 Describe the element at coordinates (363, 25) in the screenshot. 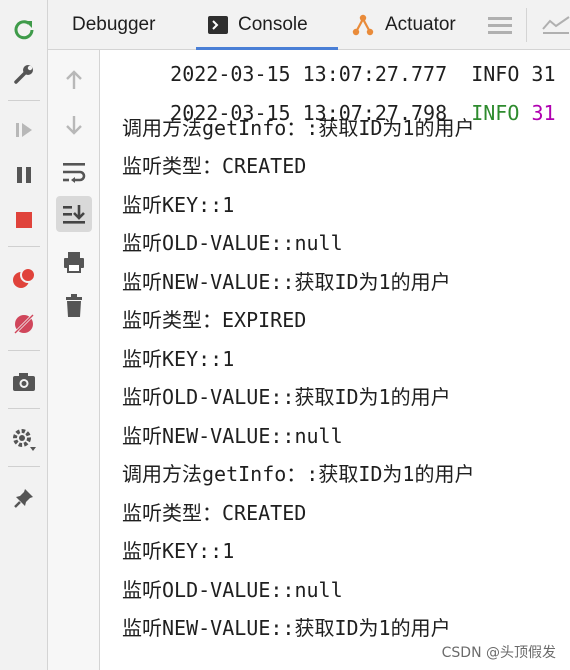

I see `actuator-icon` at that location.